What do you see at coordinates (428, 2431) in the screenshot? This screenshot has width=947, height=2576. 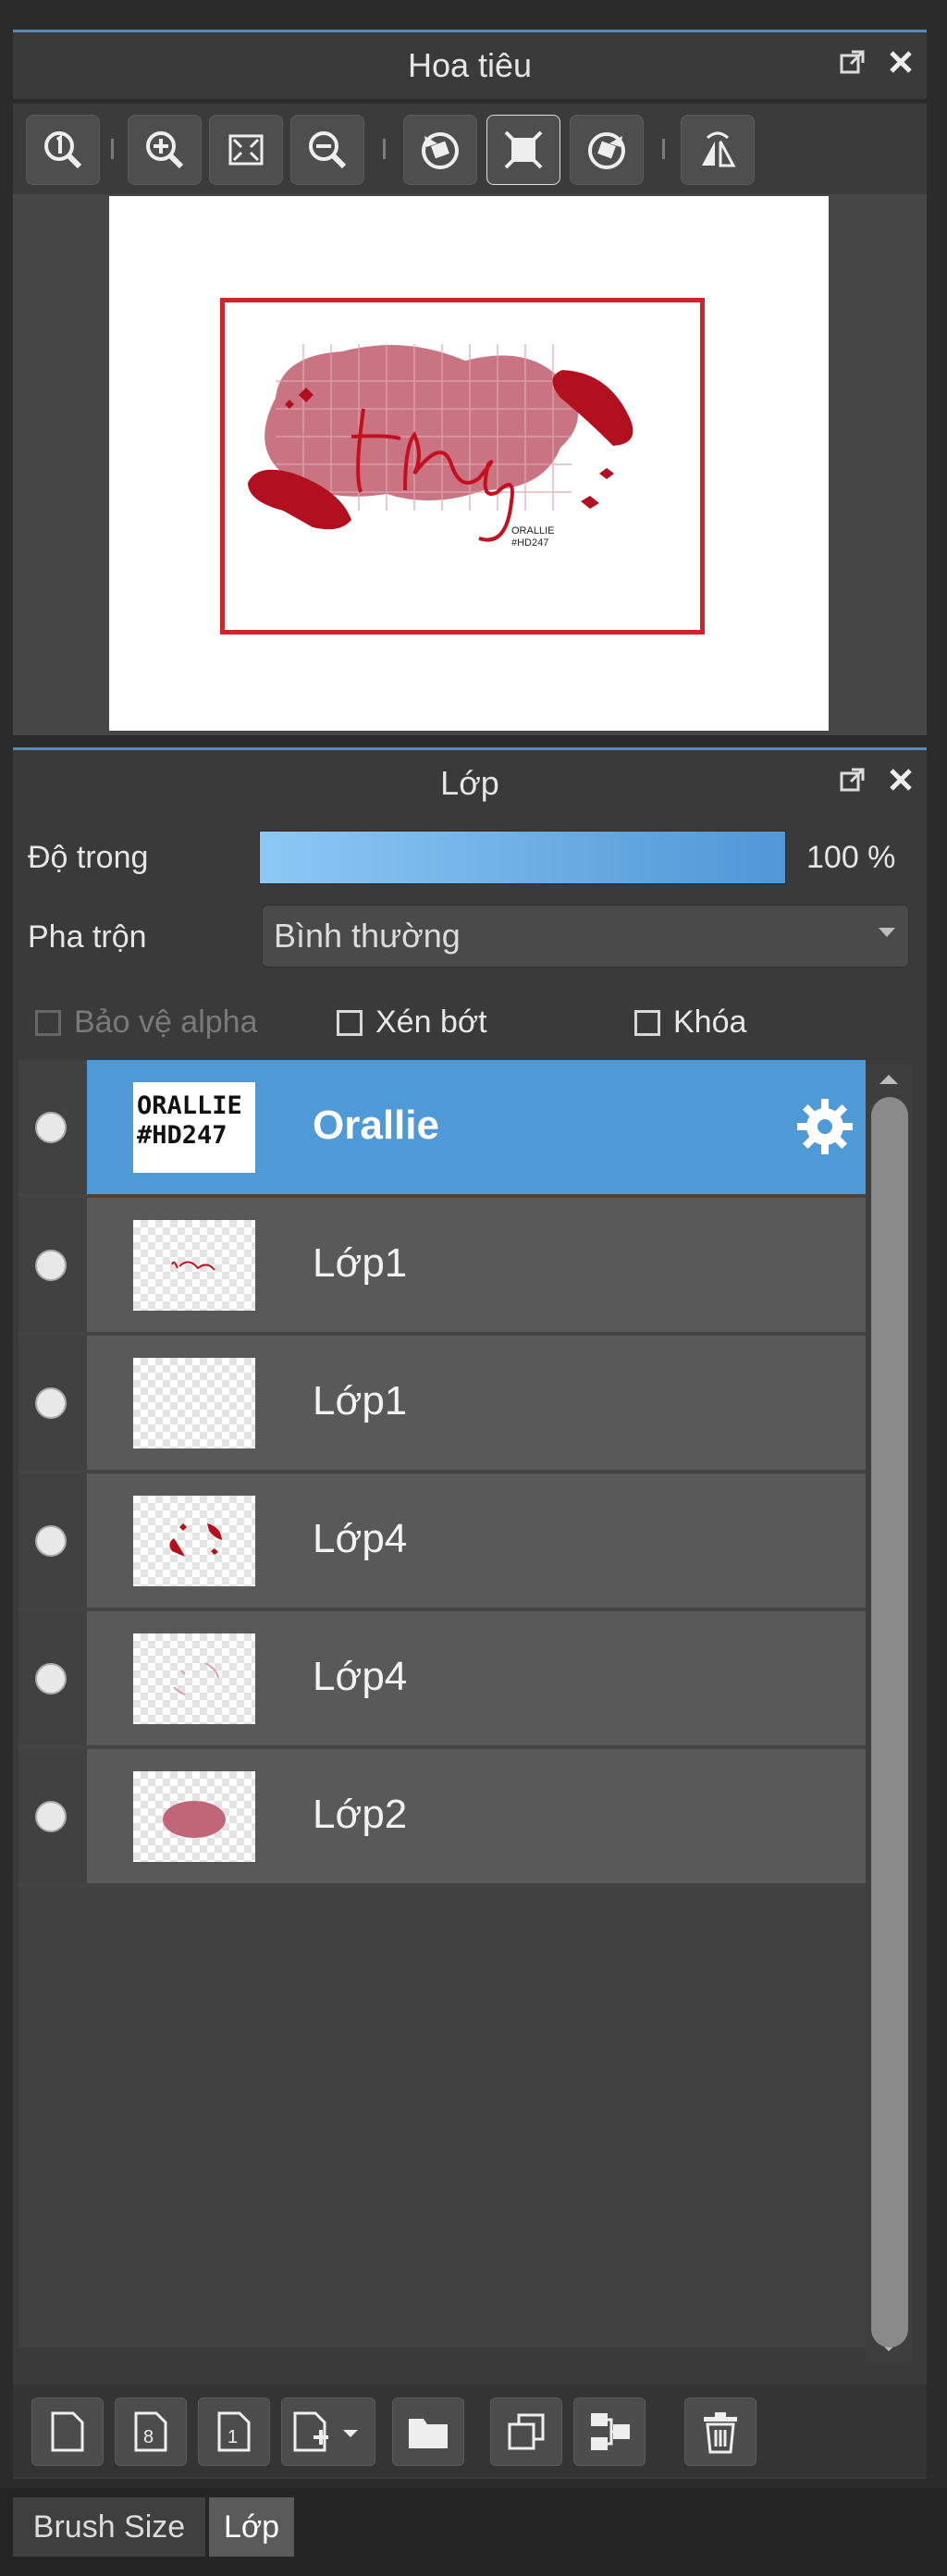 I see `folder-icon` at bounding box center [428, 2431].